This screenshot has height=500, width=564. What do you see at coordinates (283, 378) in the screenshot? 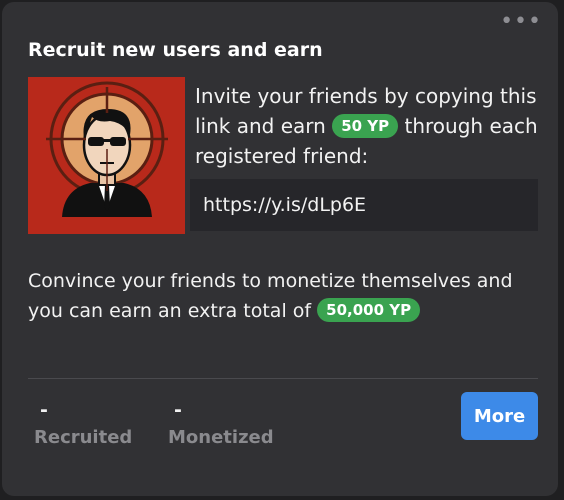
I see `divider` at bounding box center [283, 378].